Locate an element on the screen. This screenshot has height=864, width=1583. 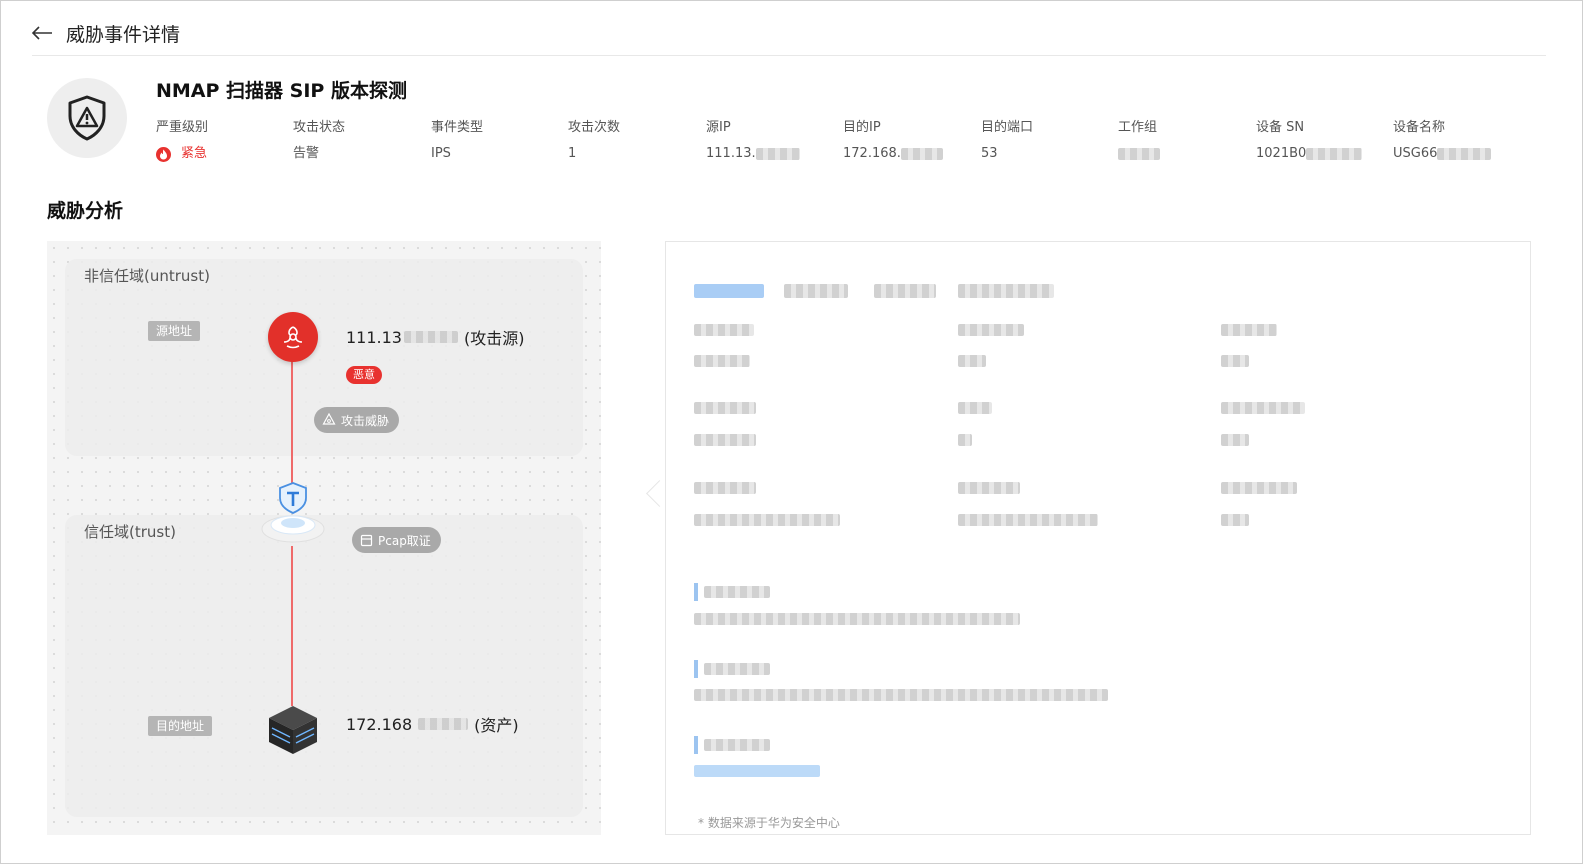
shield-warning-icon is located at coordinates (87, 118).